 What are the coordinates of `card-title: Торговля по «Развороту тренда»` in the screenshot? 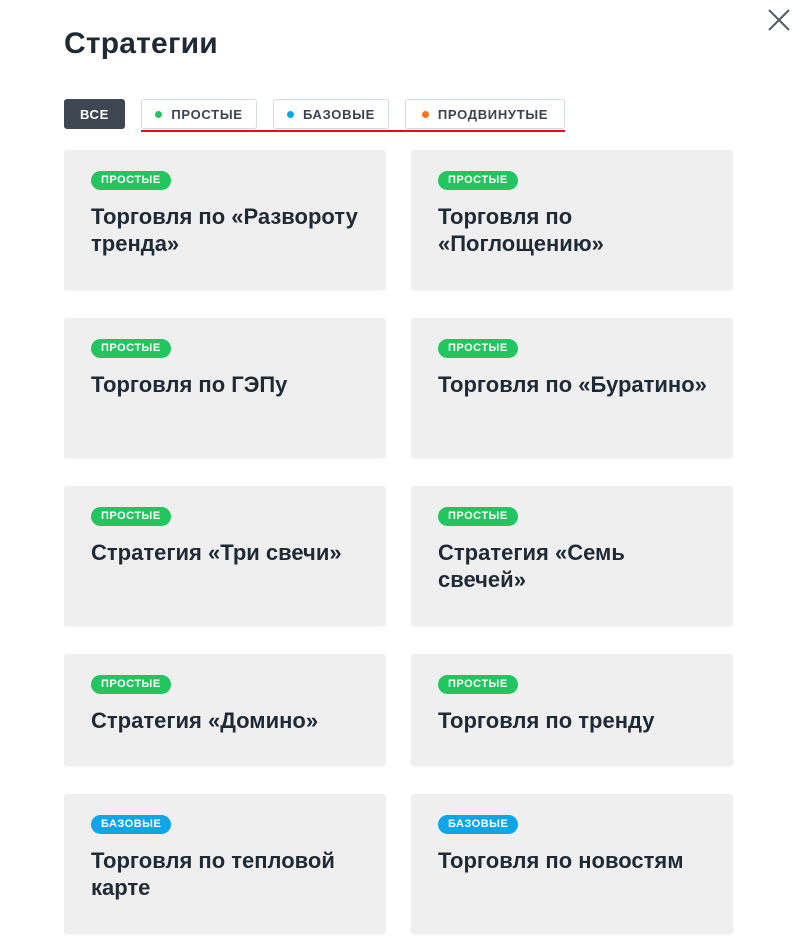 It's located at (224, 230).